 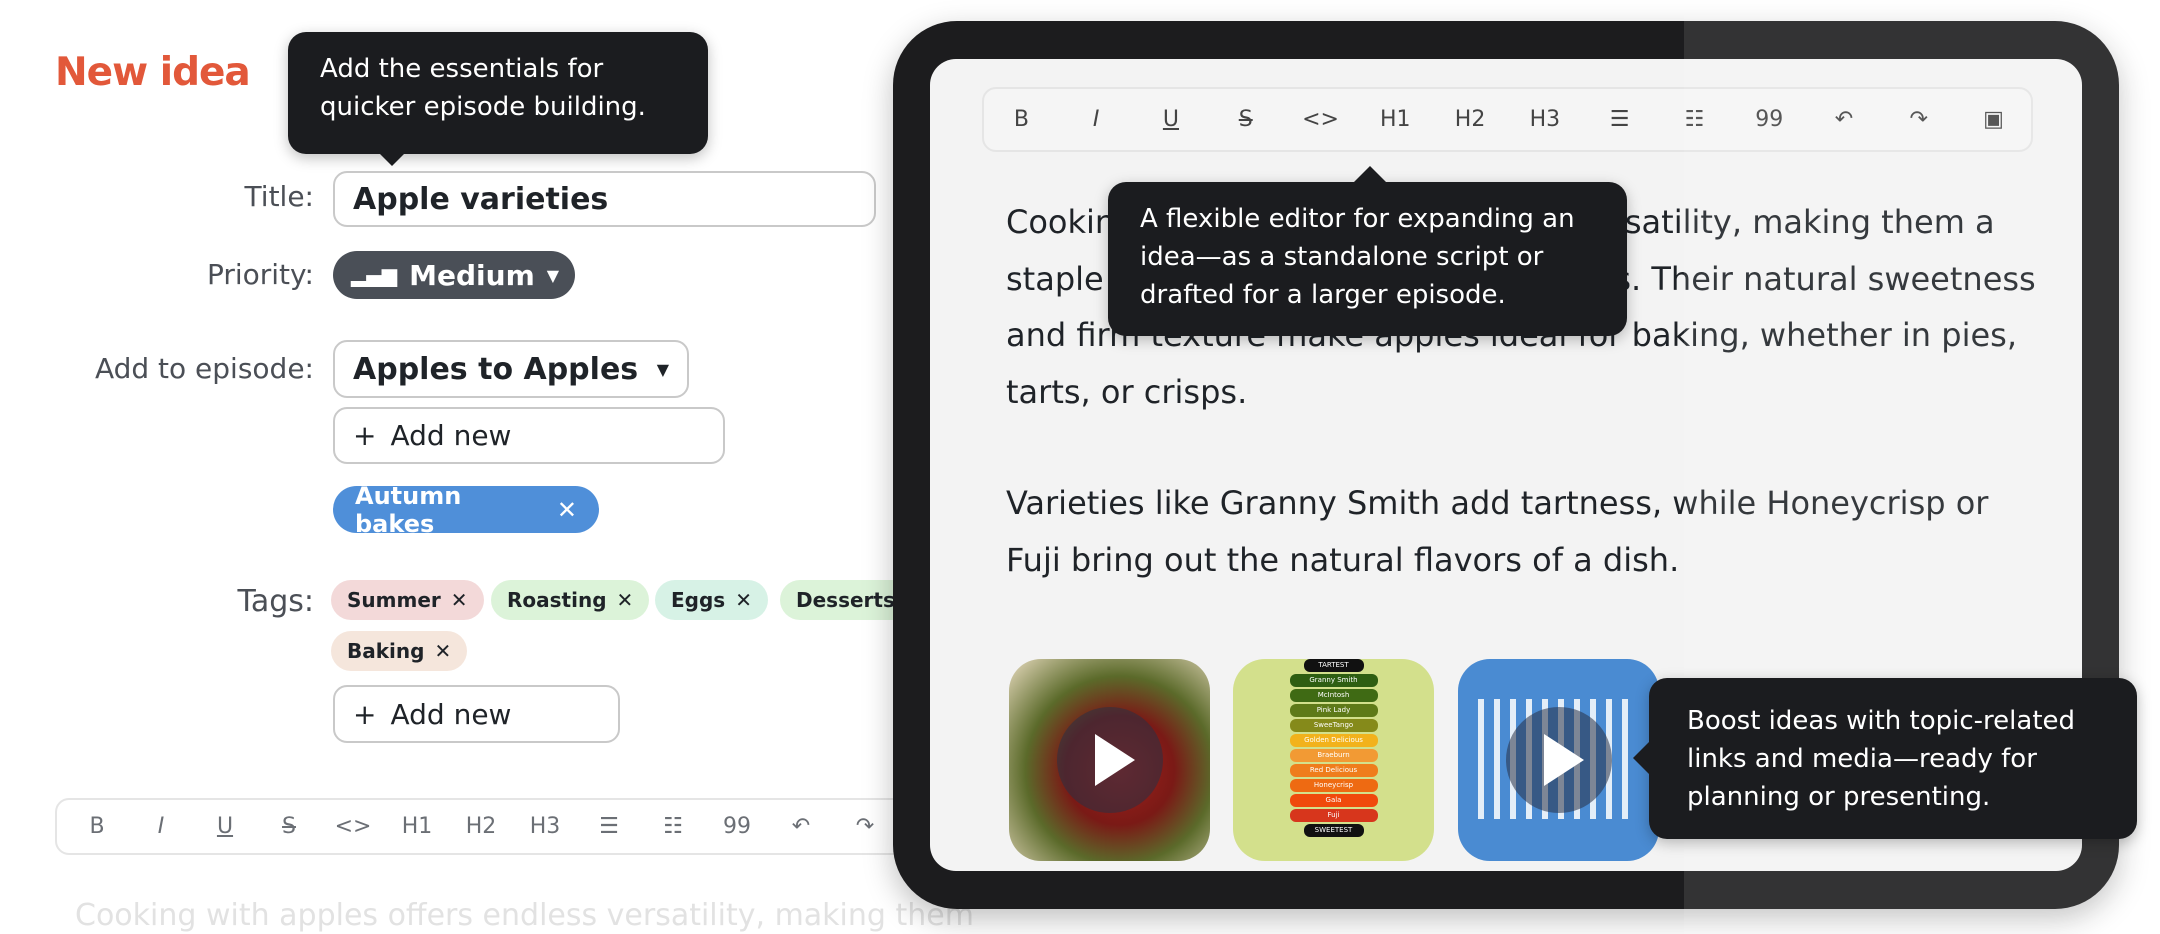 What do you see at coordinates (567, 510) in the screenshot?
I see `remove-chip-icon: ✕` at bounding box center [567, 510].